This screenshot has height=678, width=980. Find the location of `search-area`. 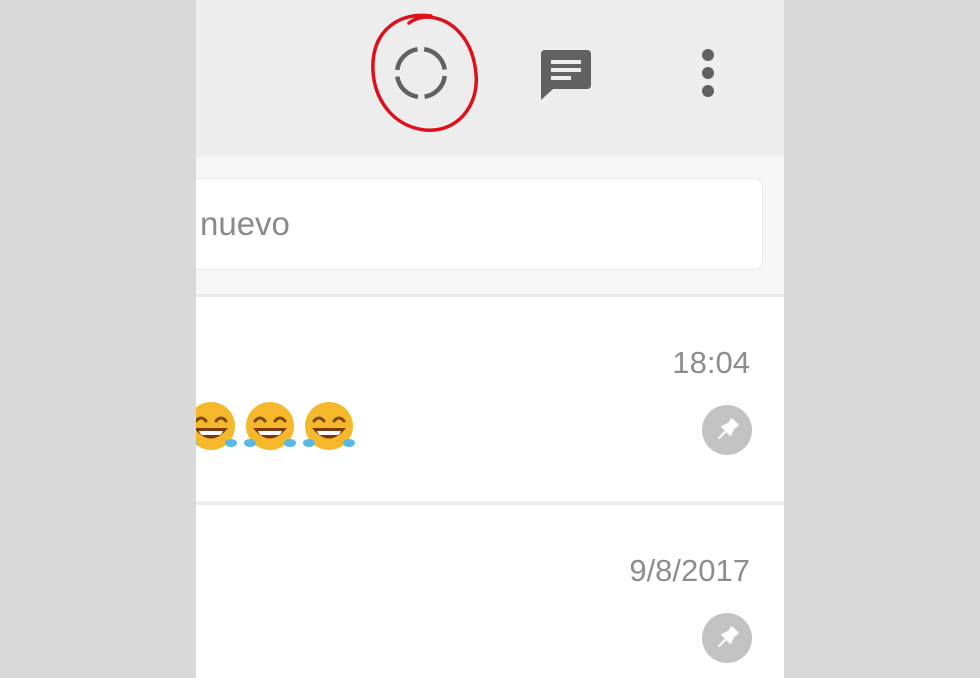

search-area is located at coordinates (490, 225).